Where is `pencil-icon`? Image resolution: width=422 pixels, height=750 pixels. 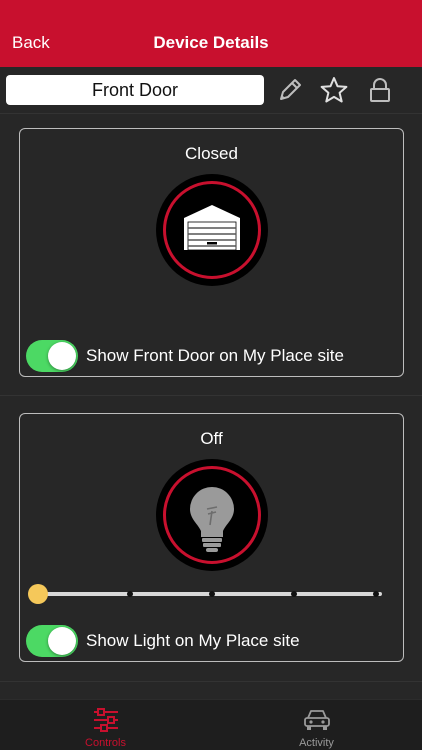 pencil-icon is located at coordinates (290, 90).